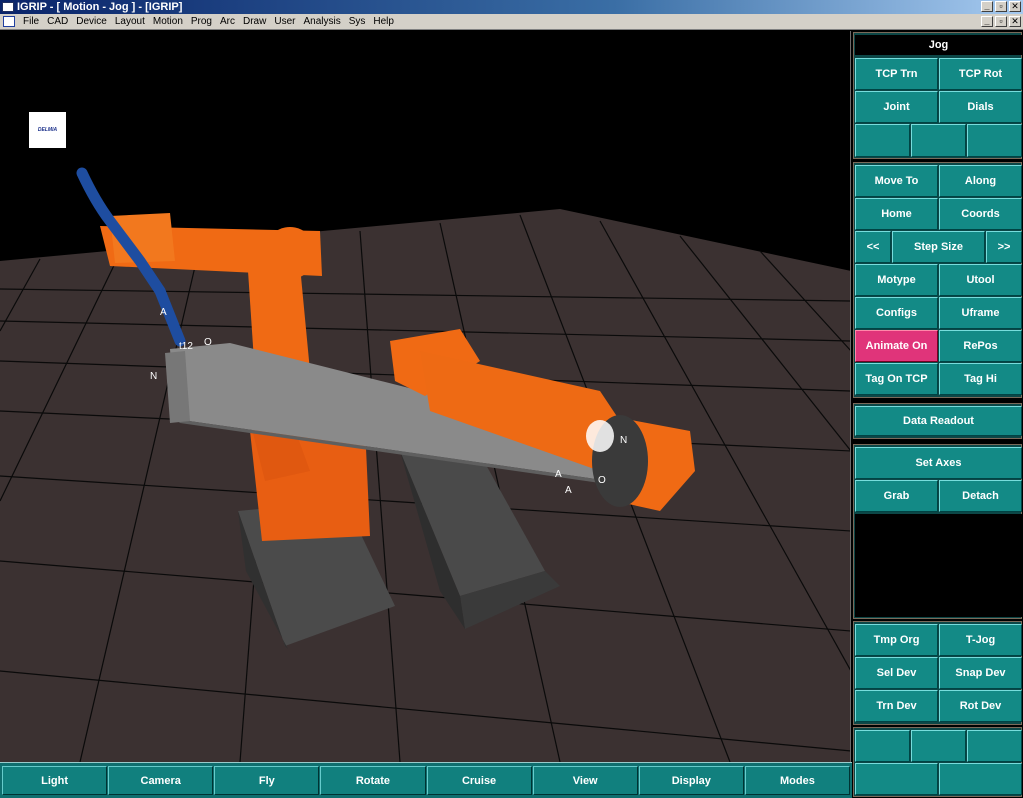  I want to click on sel-dev-button: Sel Dev, so click(896, 673).